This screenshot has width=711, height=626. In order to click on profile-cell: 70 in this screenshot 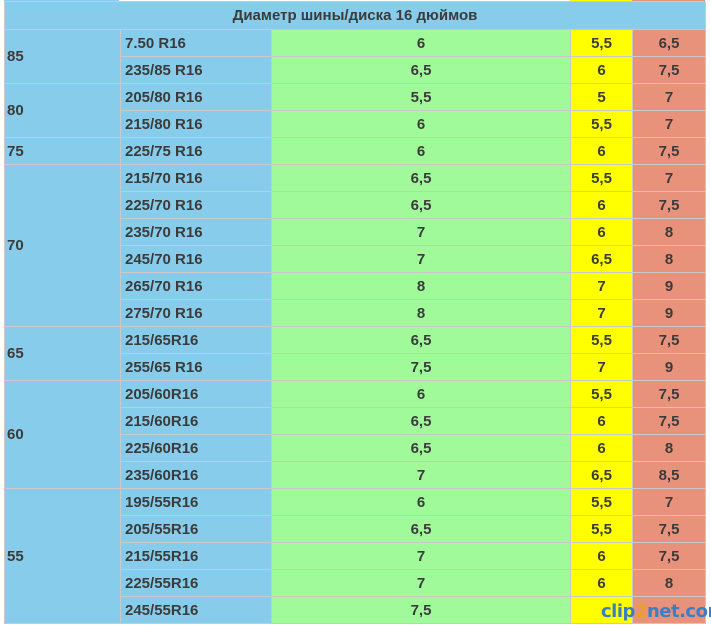, I will do `click(62, 245)`.